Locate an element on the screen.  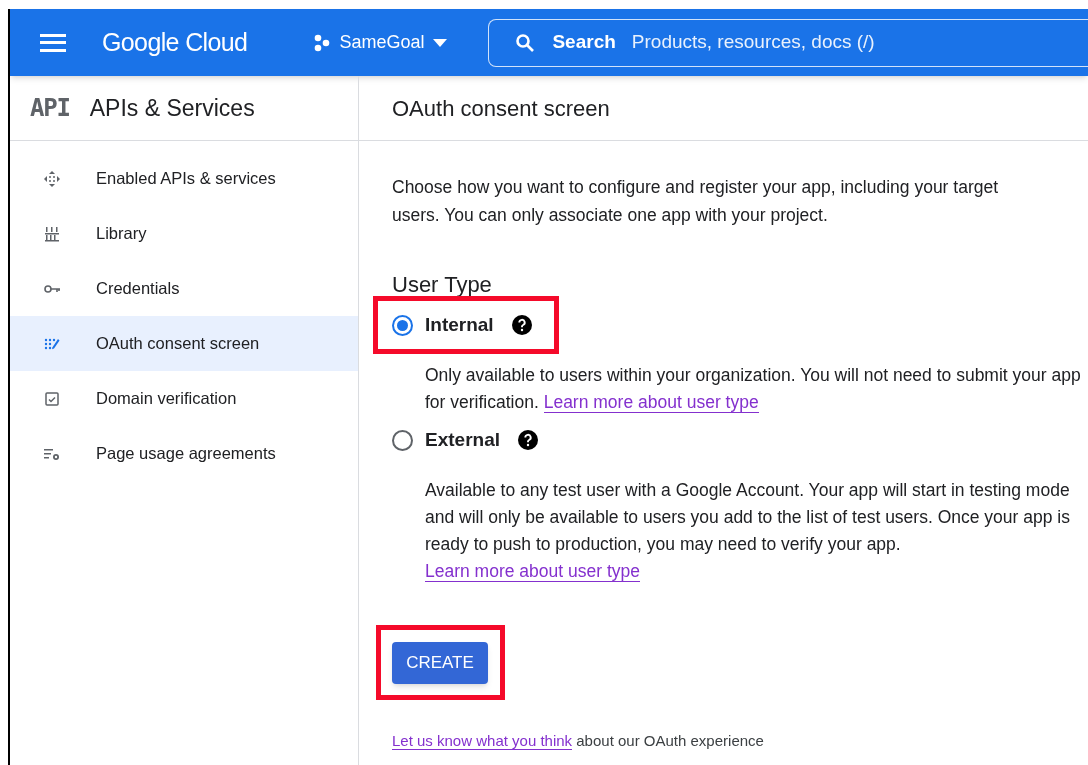
sidebar-item: Credentials is located at coordinates (184, 288).